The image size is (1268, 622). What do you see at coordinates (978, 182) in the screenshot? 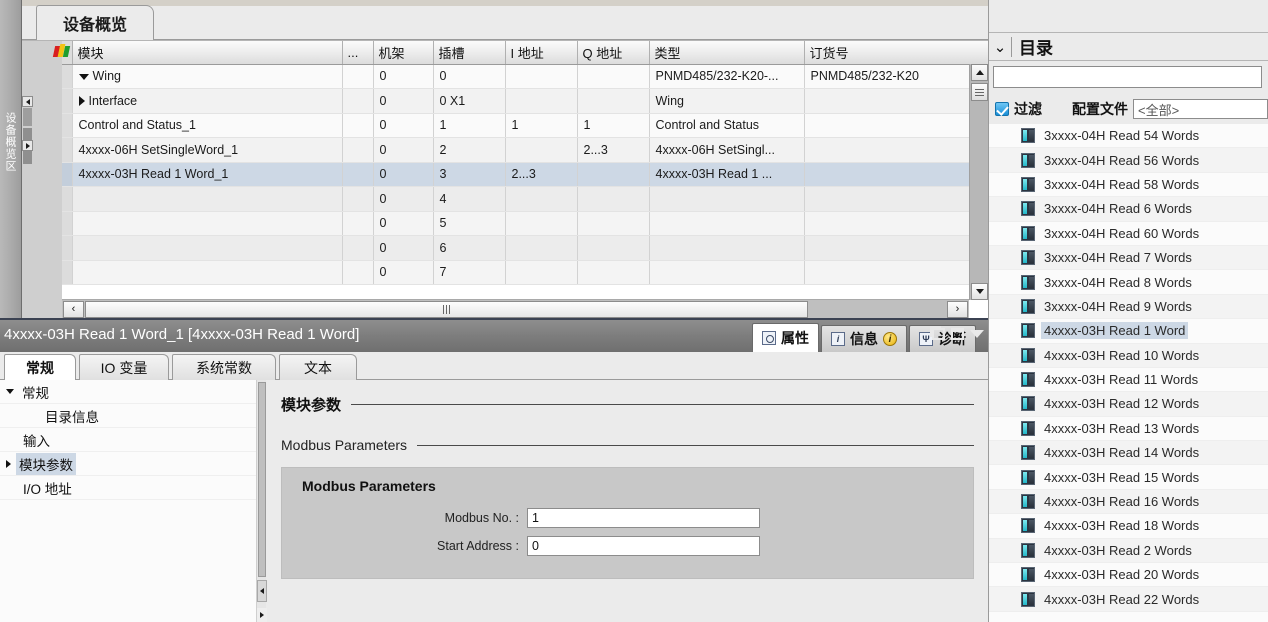
I see `table-vertical-scrollbar` at bounding box center [978, 182].